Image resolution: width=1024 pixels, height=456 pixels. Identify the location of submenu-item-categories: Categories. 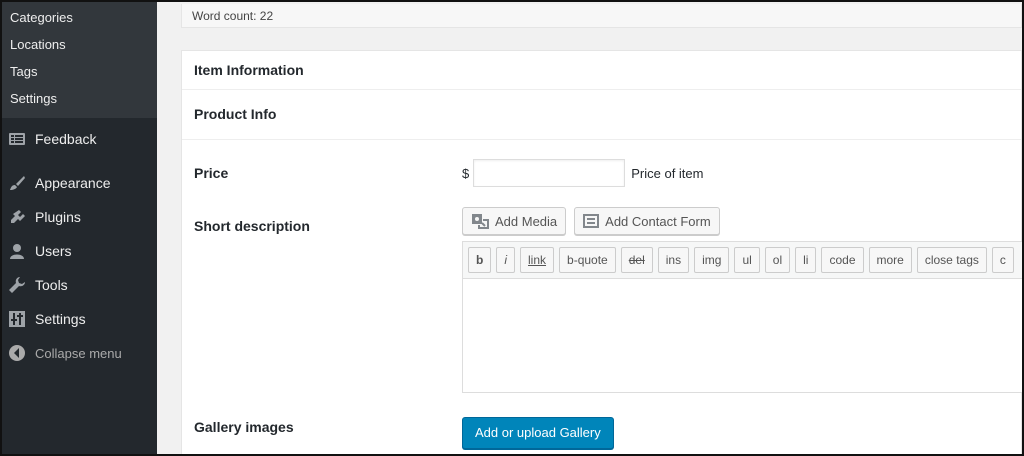
(79, 17).